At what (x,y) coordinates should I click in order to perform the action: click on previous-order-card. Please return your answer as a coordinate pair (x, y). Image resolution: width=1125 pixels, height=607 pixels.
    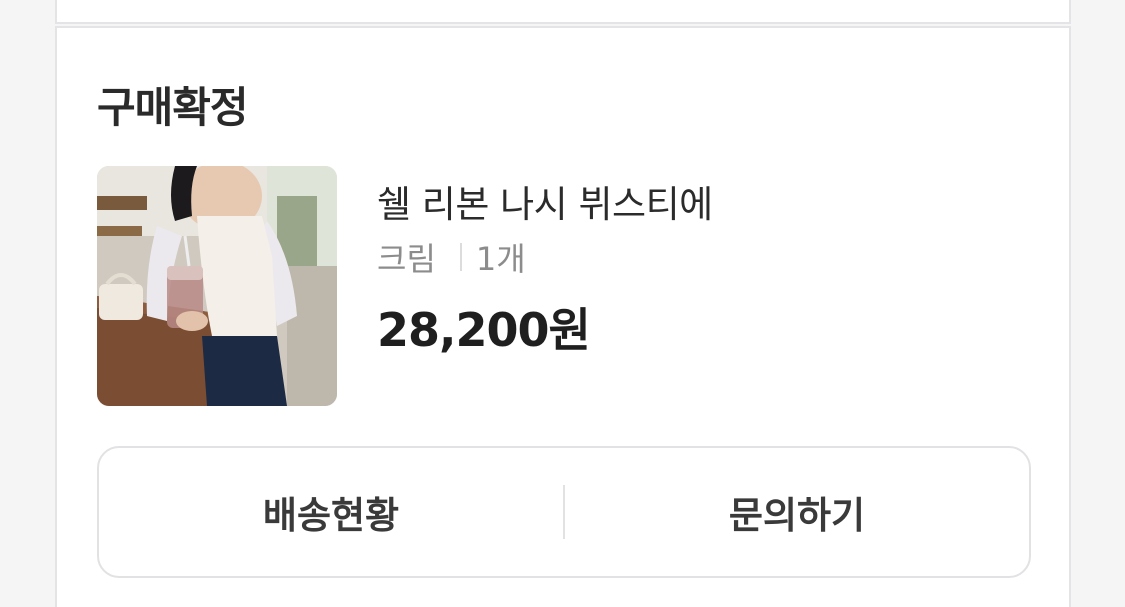
    Looking at the image, I should click on (563, 12).